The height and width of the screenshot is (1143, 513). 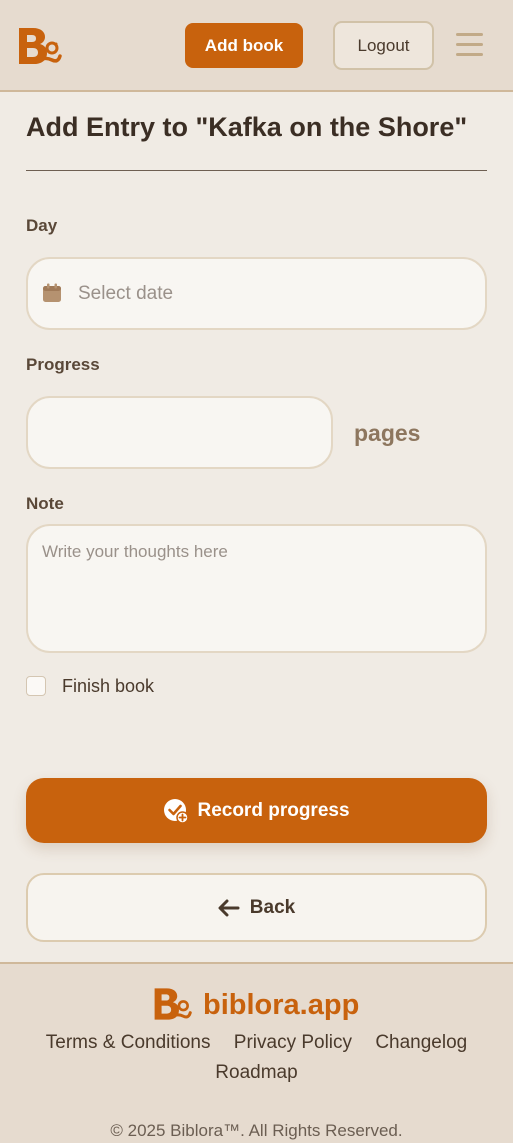 I want to click on back-button: Back, so click(x=256, y=907).